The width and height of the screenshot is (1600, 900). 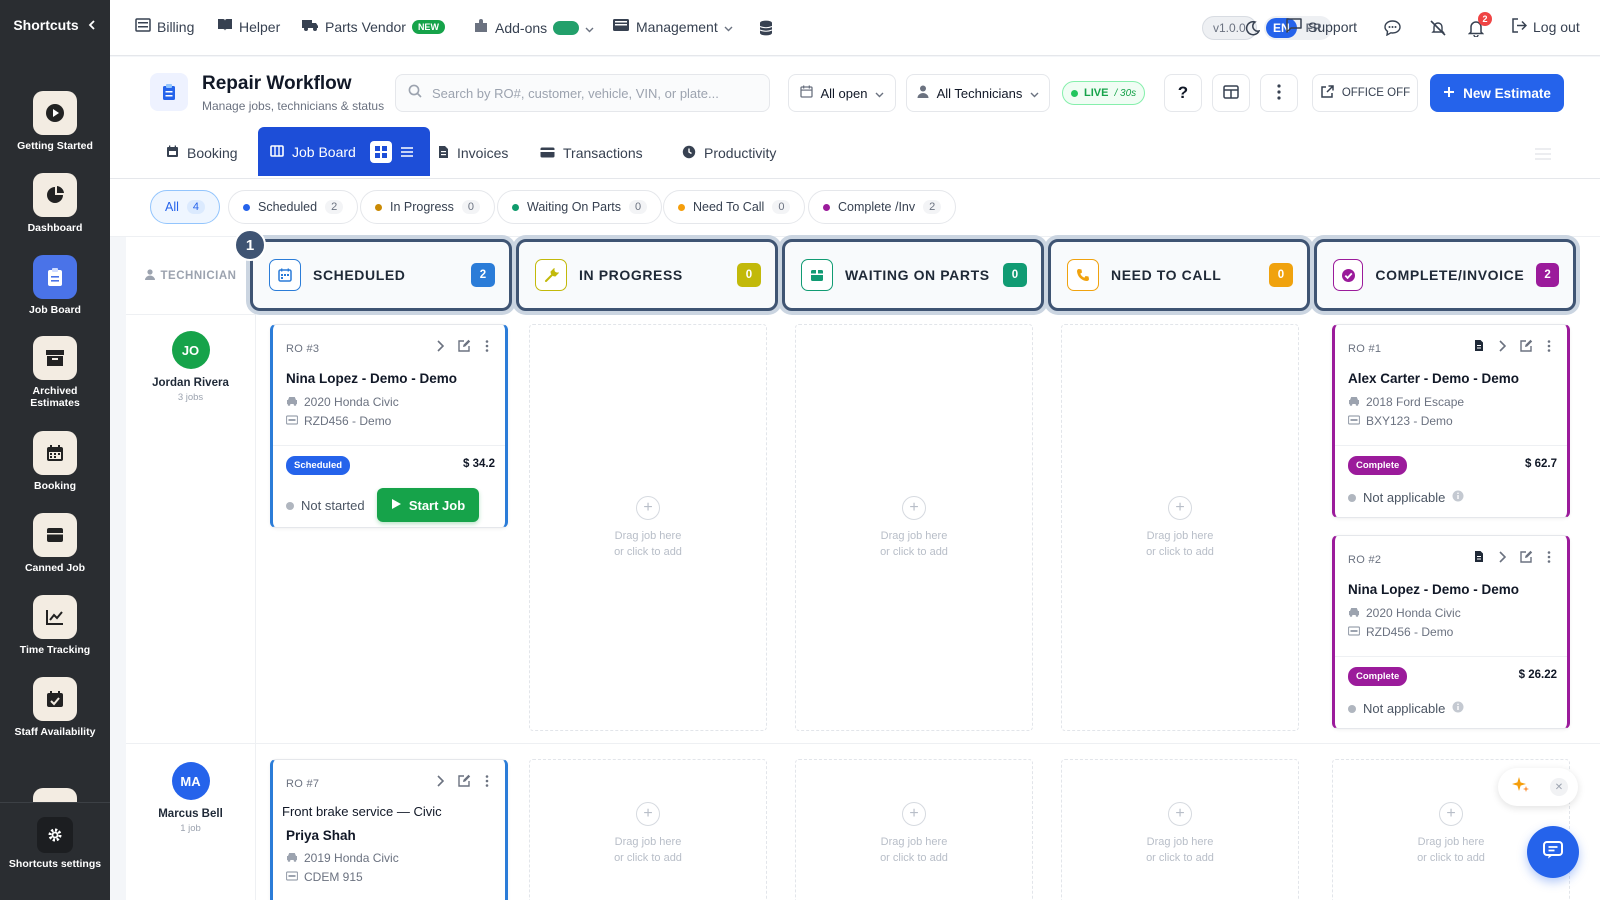 What do you see at coordinates (647, 275) in the screenshot?
I see `column-header-in-progress: IN PROGRESS 0` at bounding box center [647, 275].